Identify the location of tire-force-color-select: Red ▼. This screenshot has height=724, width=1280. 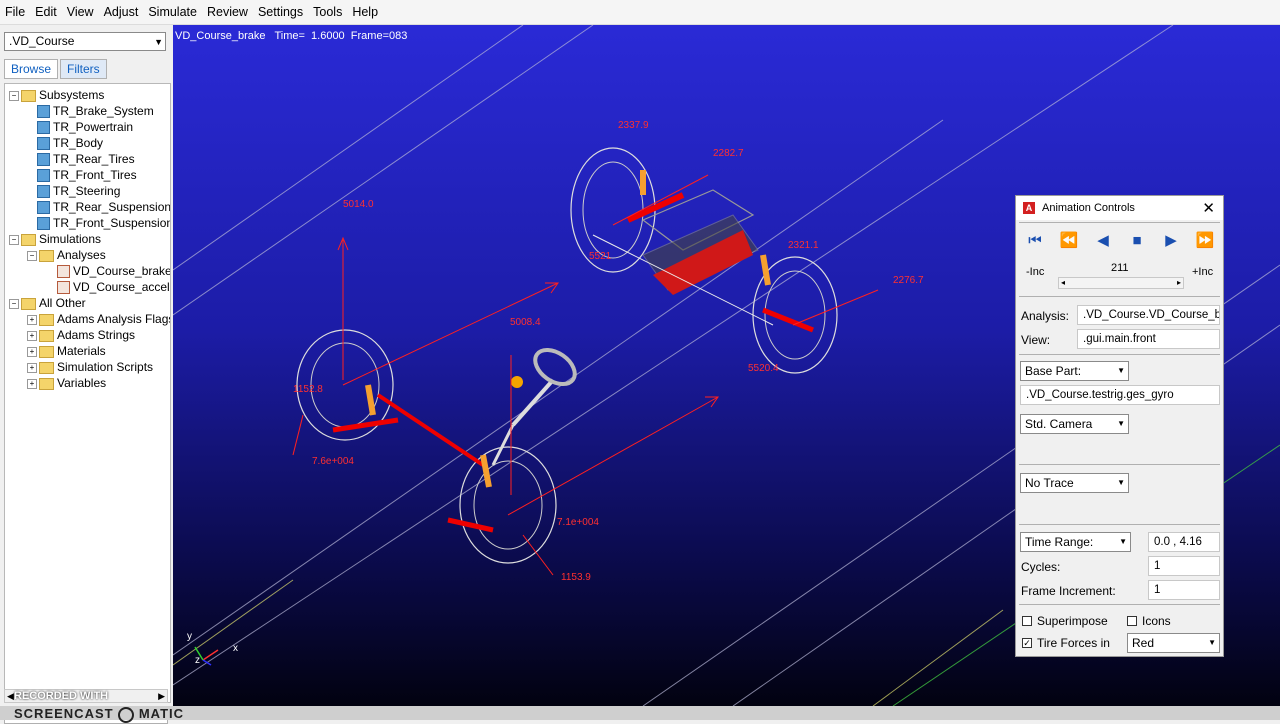
(1173, 643).